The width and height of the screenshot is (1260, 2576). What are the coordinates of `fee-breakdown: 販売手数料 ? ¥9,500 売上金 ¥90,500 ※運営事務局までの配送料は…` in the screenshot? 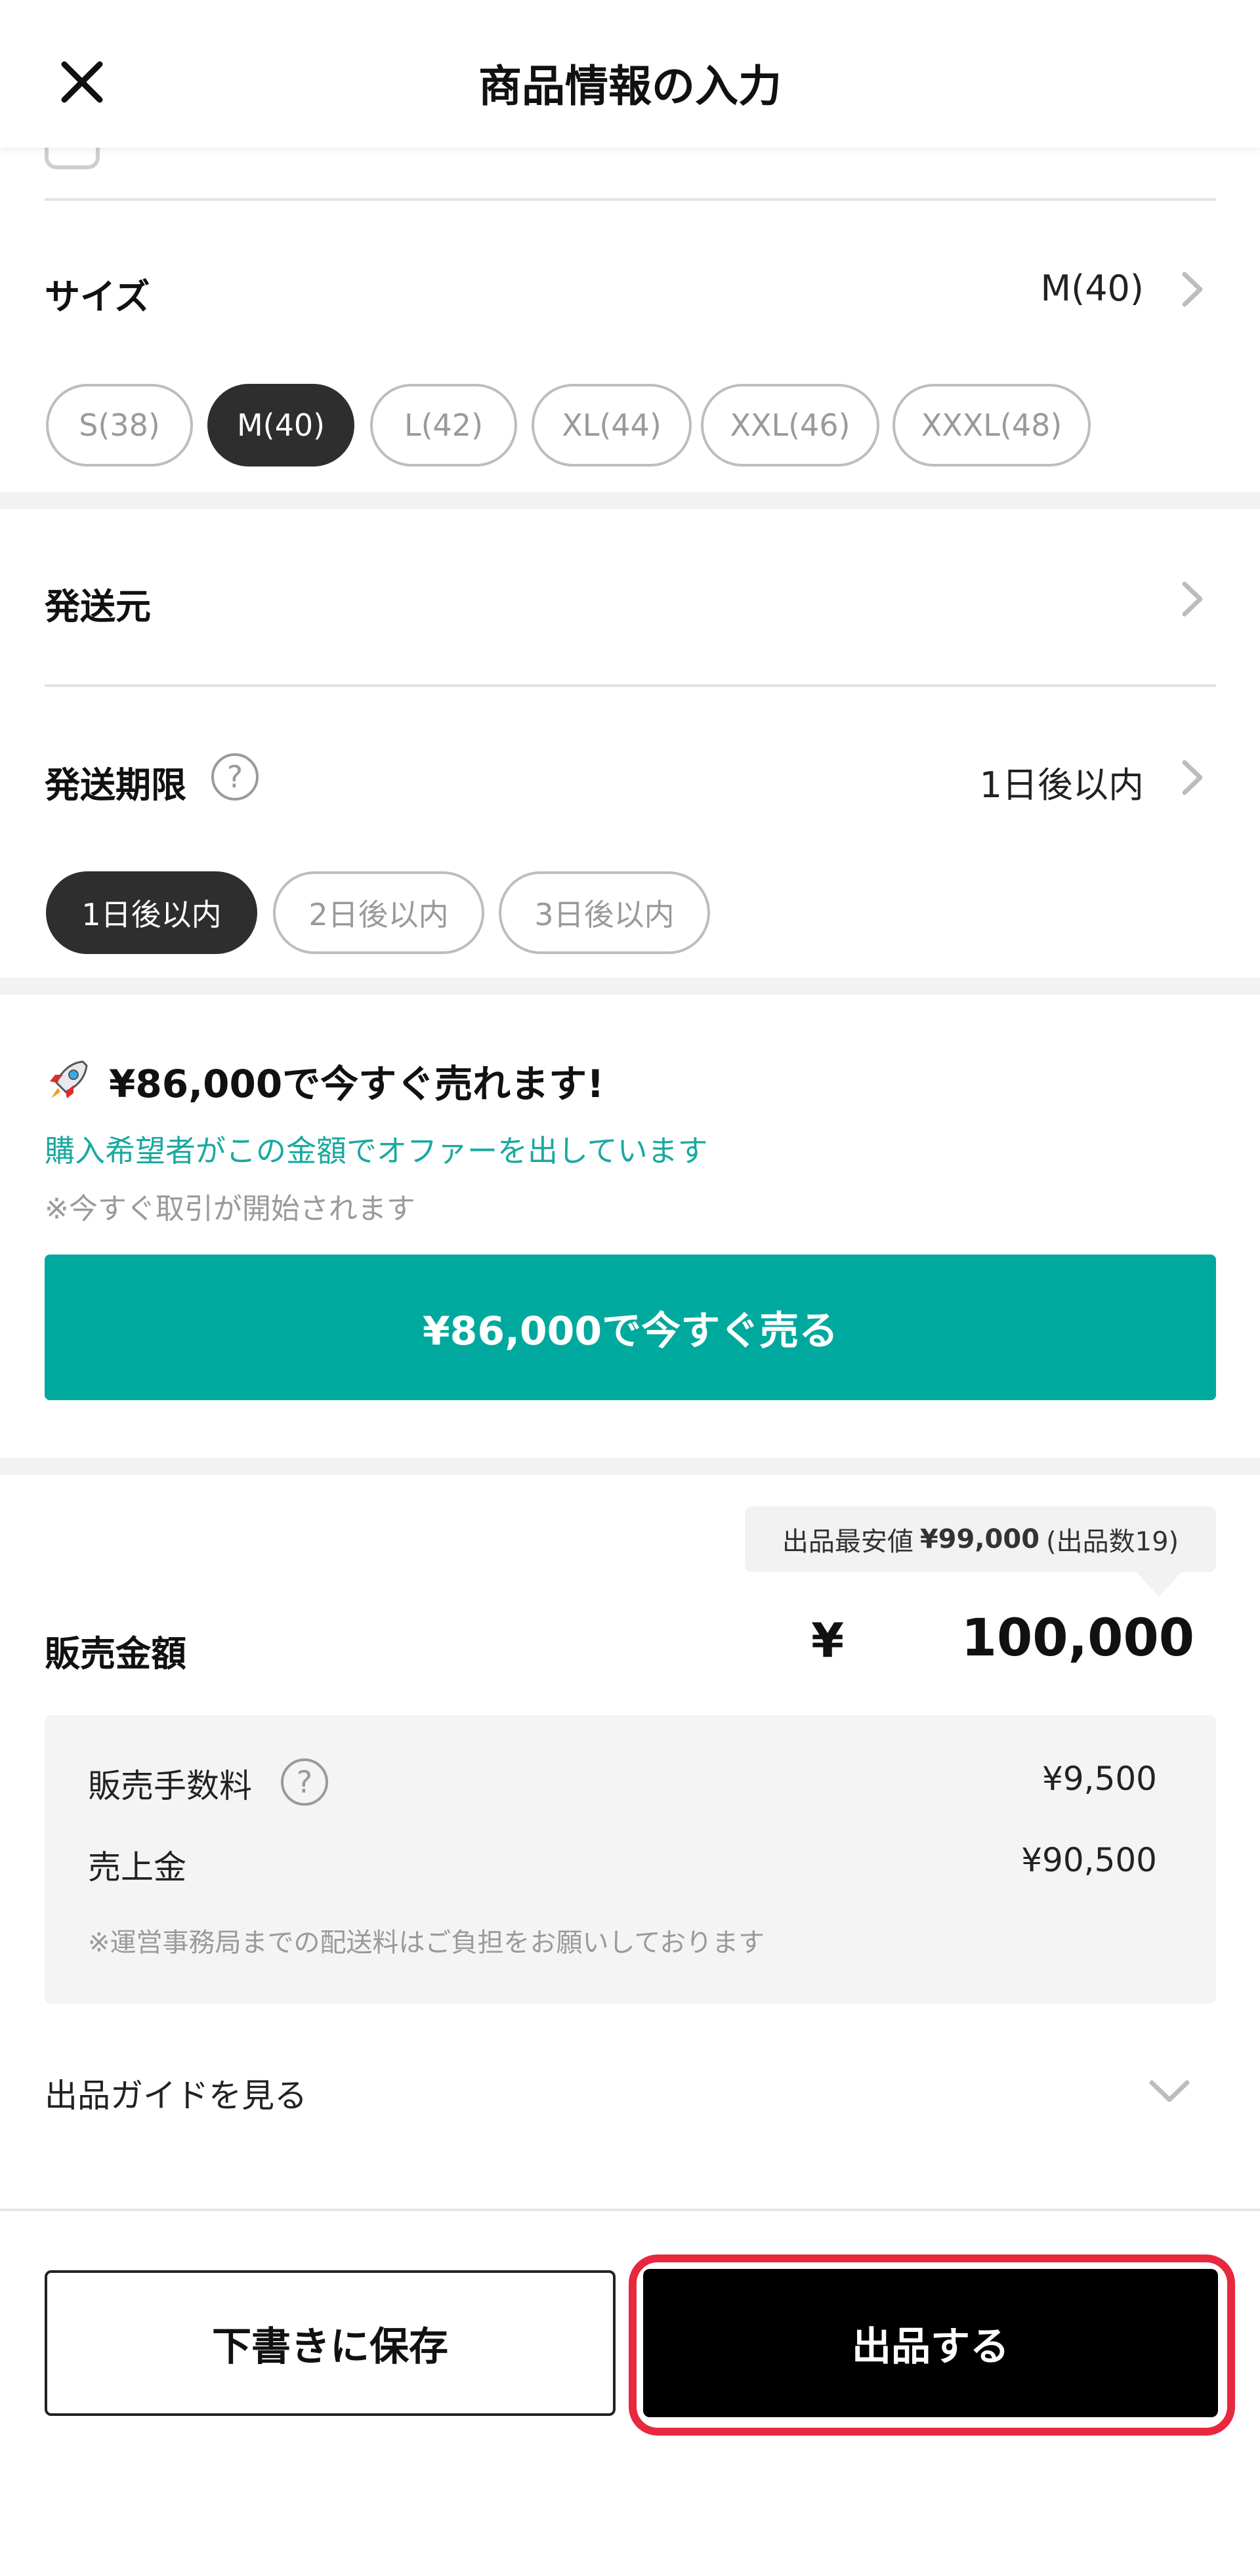 It's located at (630, 1860).